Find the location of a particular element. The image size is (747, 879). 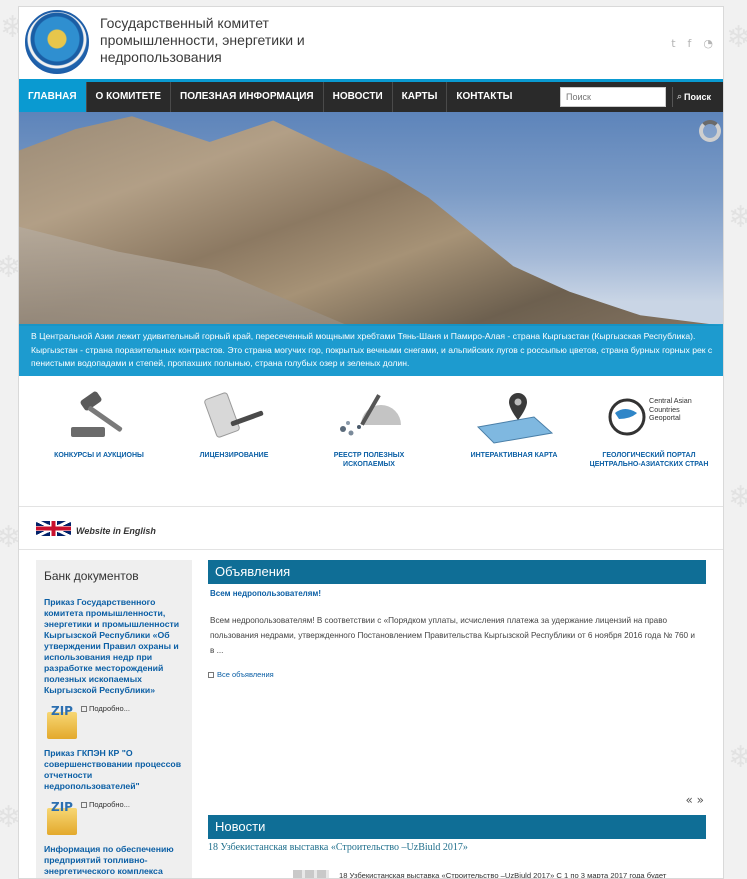

quick-link-tenders: КОНКУРСЫ И АУКЦИОНЫ is located at coordinates (99, 423).